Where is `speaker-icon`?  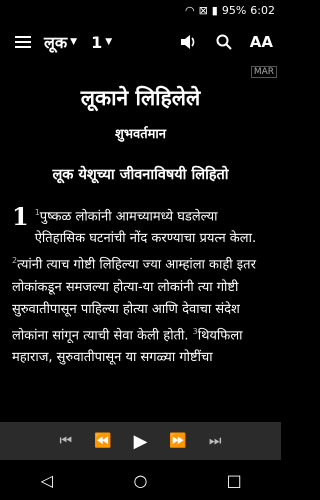
speaker-icon is located at coordinates (189, 42).